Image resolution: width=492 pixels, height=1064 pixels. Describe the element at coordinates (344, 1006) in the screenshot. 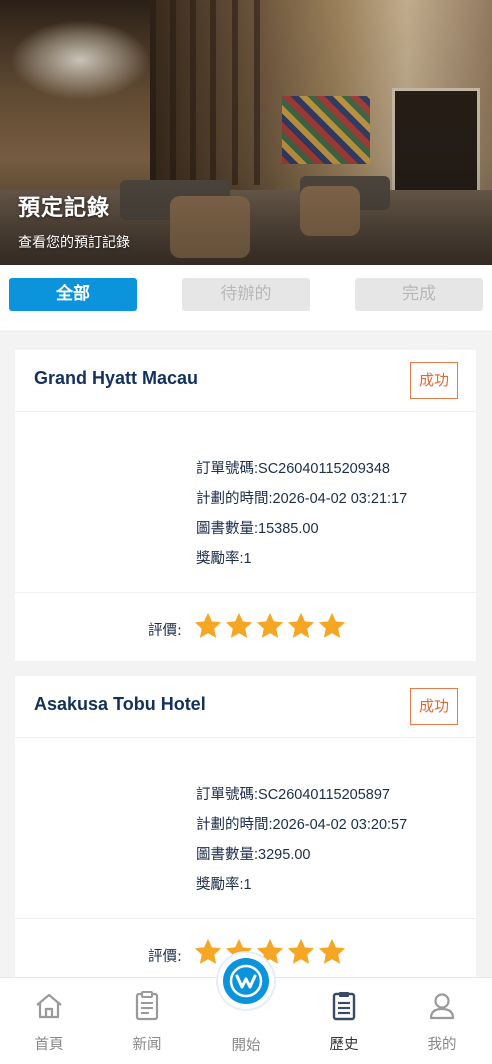

I see `history-icon` at that location.